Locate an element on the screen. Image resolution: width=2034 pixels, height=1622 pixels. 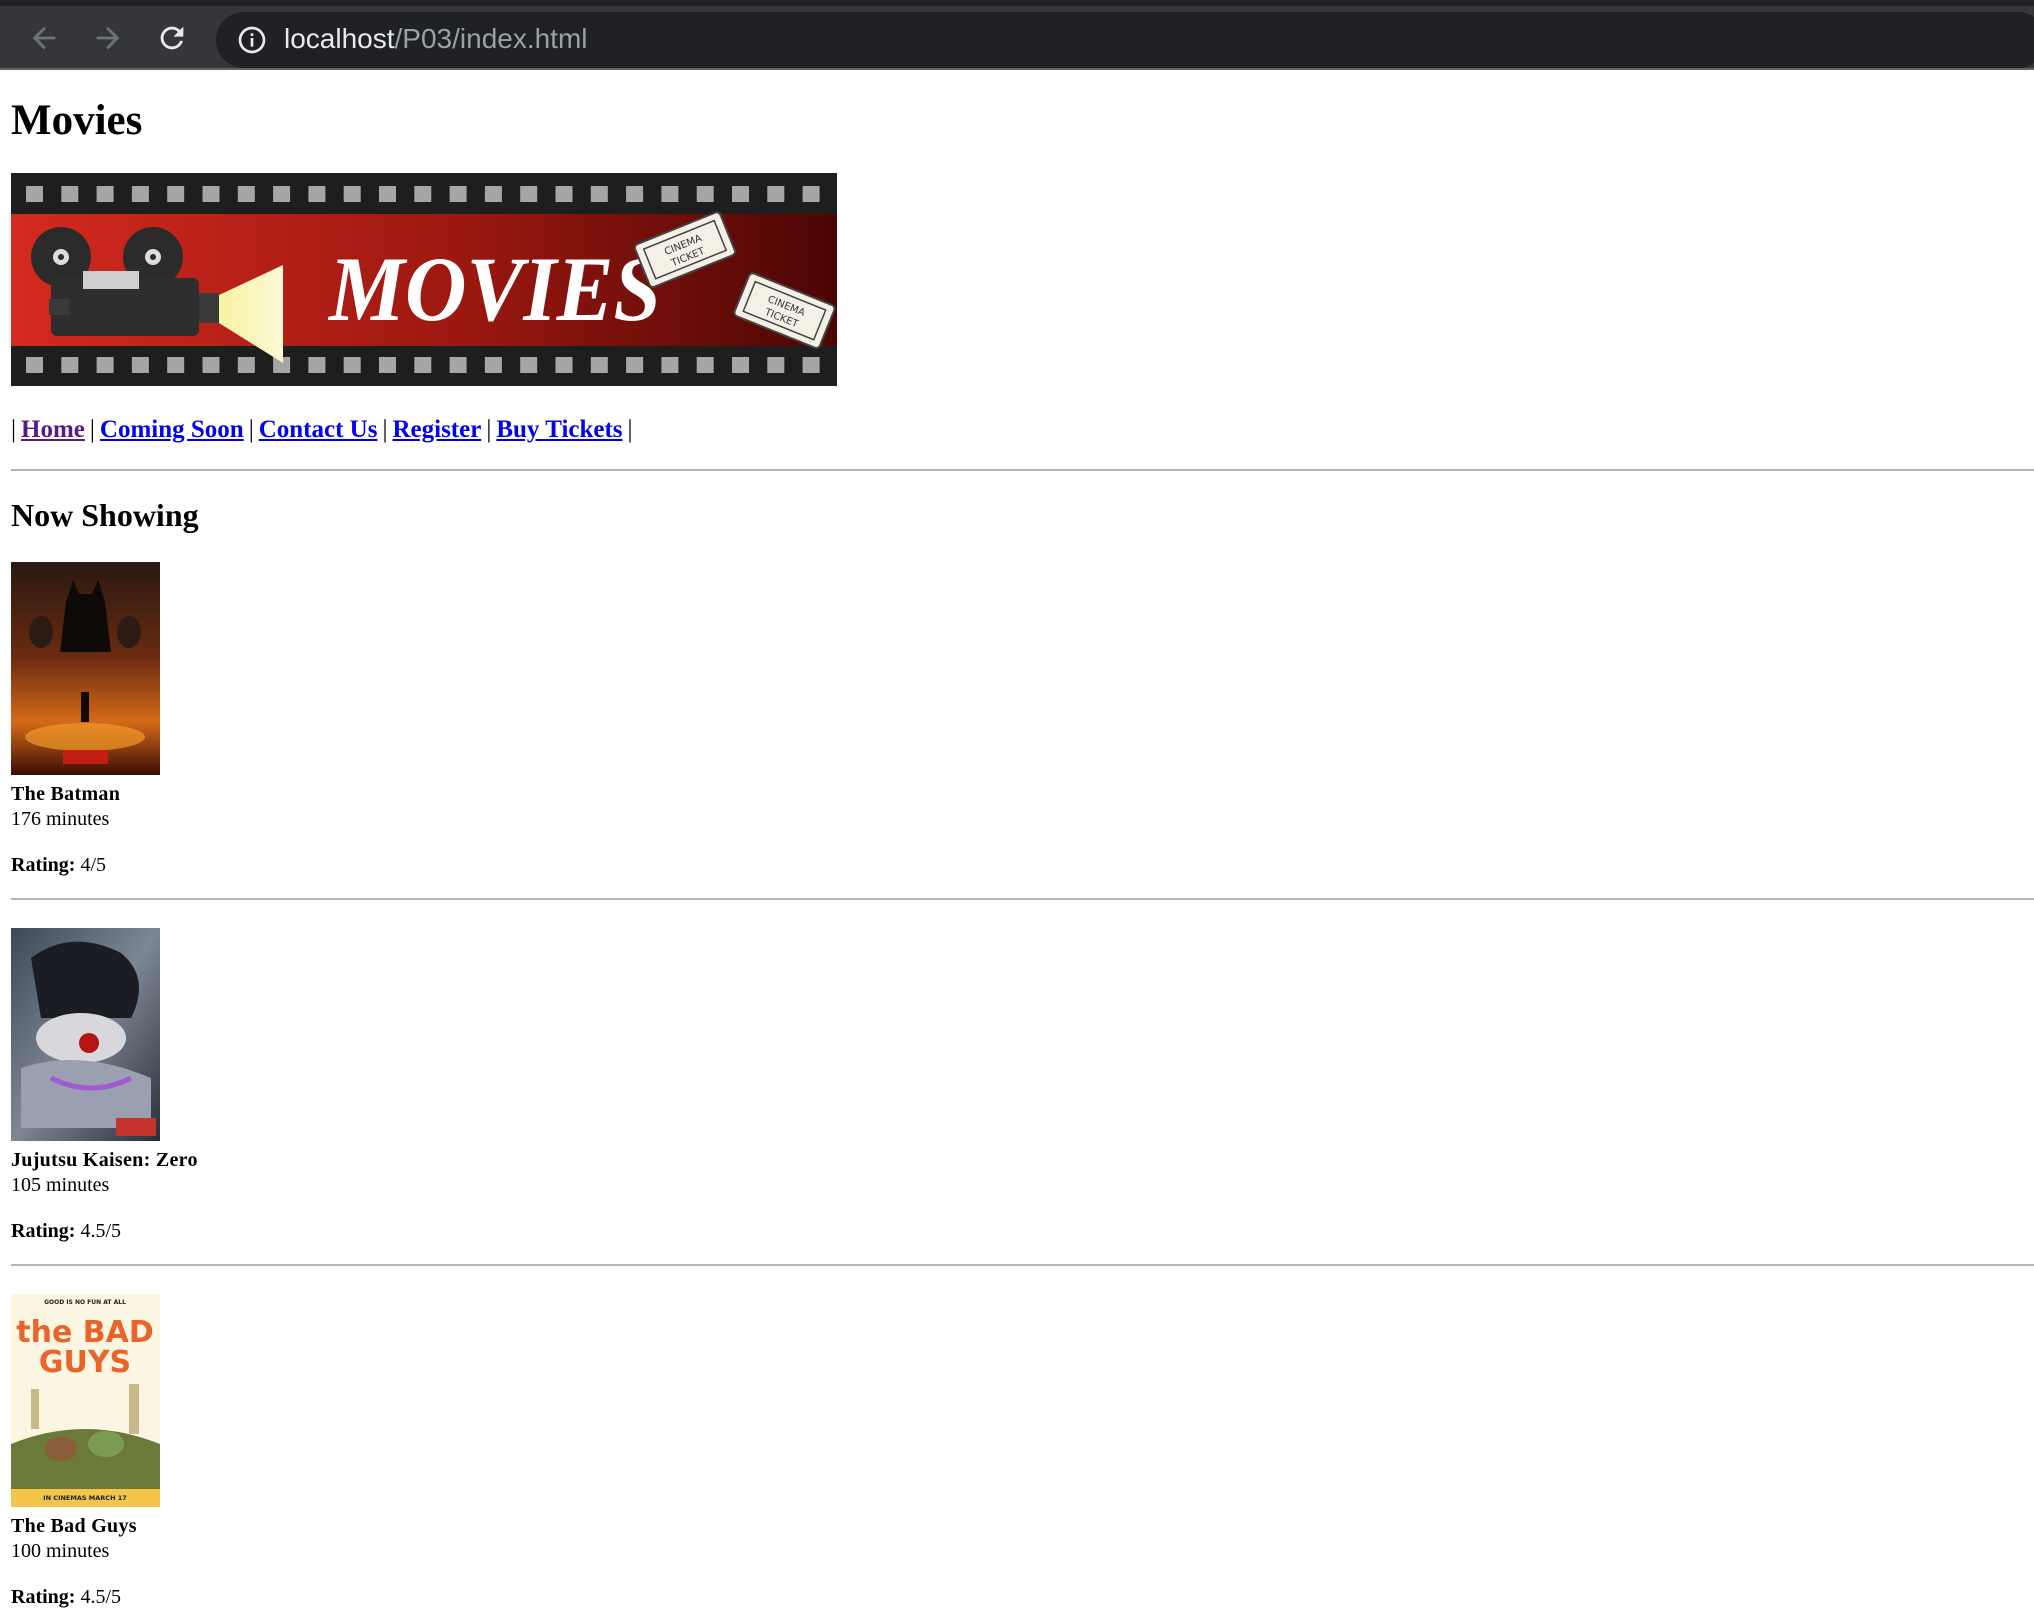
back-button is located at coordinates (44, 38).